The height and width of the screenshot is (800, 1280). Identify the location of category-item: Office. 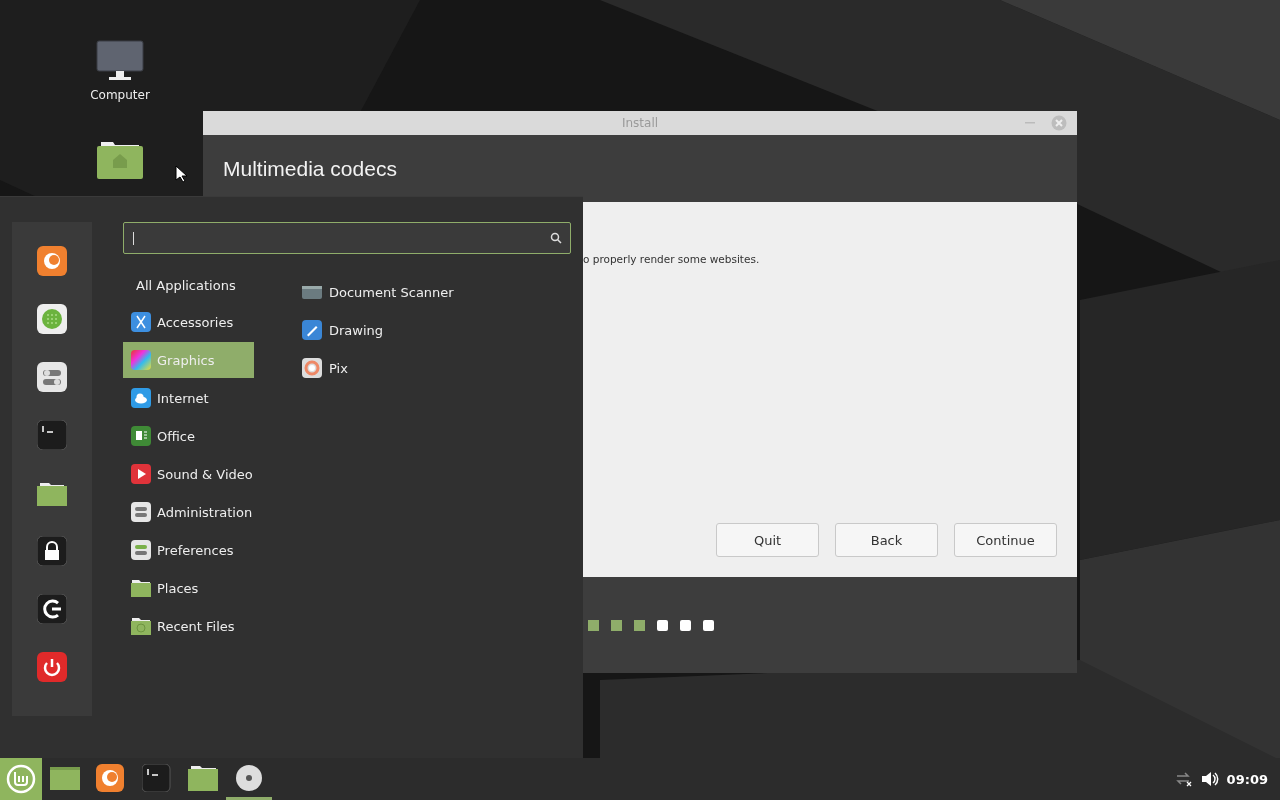
(188, 436).